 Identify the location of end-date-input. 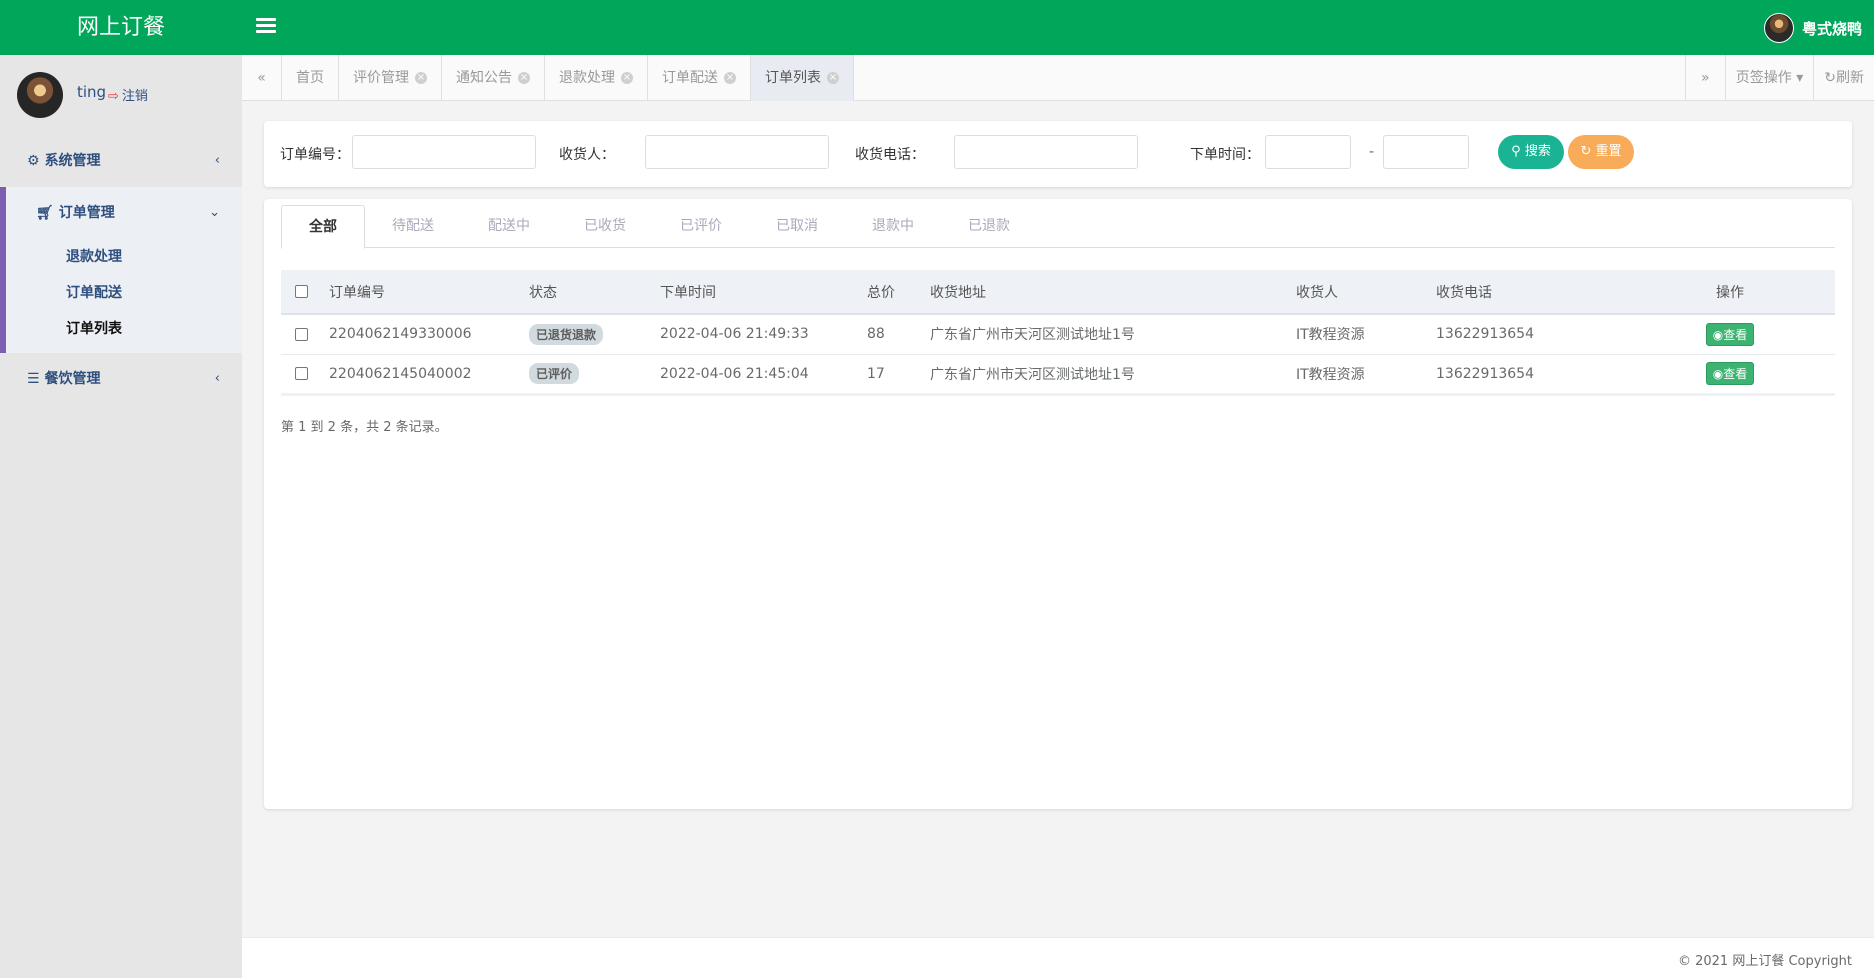
(1426, 152).